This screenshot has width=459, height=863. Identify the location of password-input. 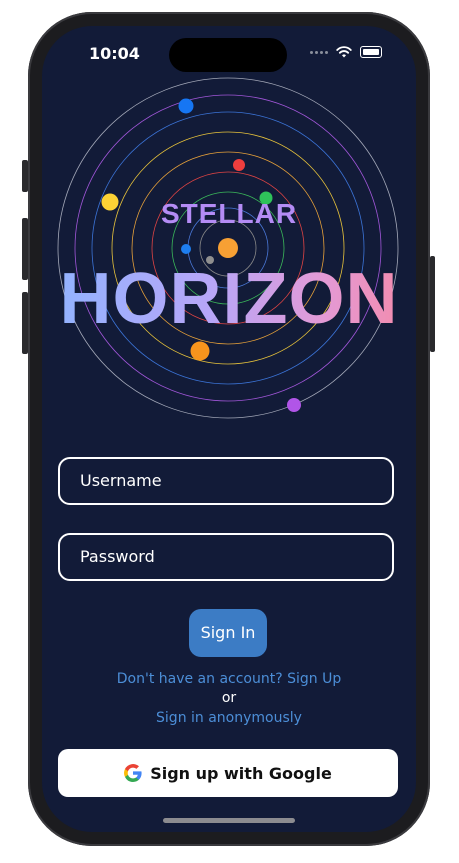
(230, 556).